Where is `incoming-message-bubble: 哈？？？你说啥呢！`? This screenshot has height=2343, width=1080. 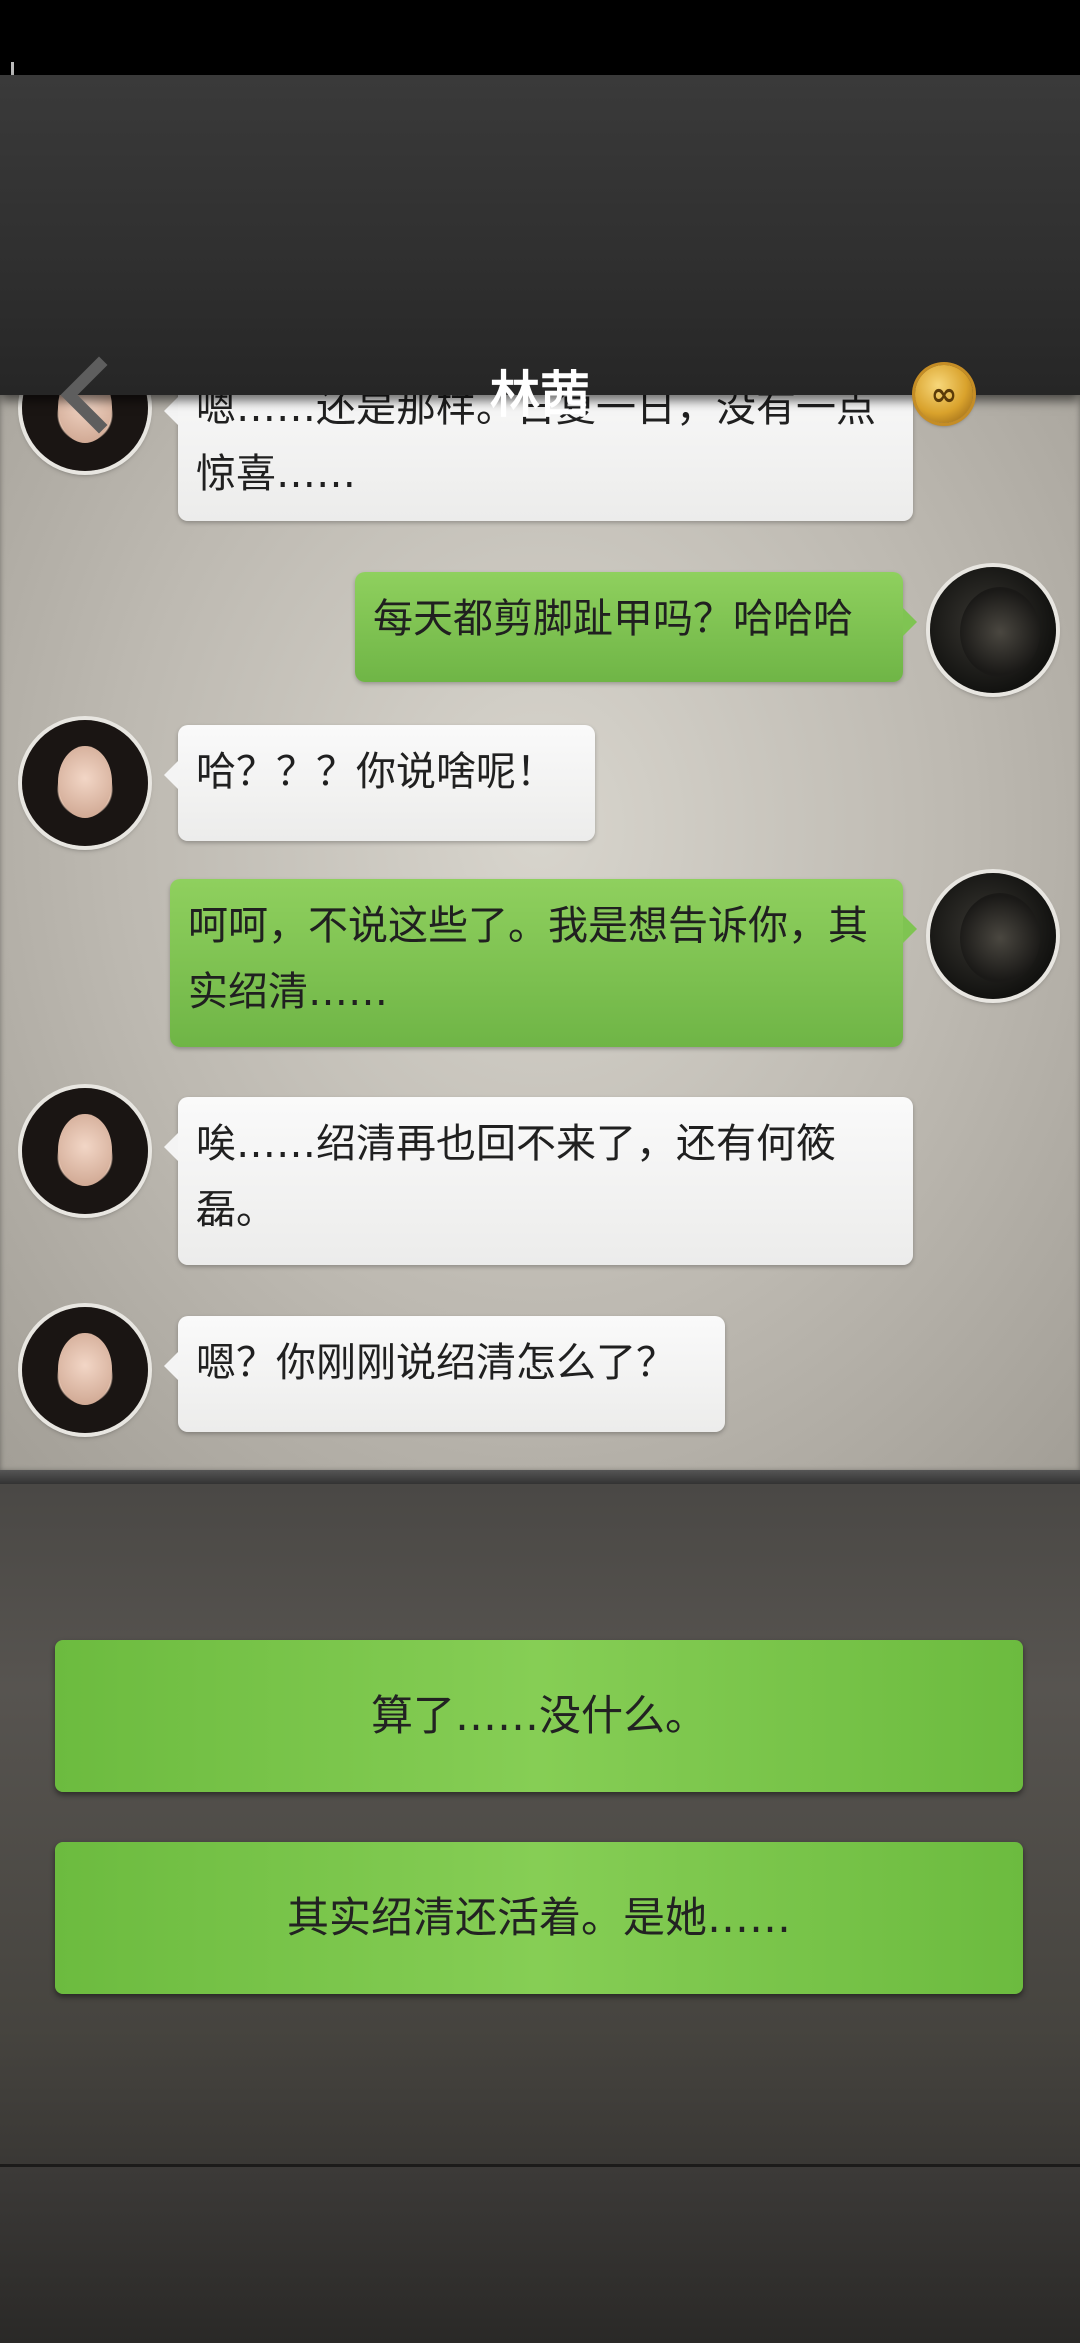 incoming-message-bubble: 哈？？？你说啥呢！ is located at coordinates (379, 783).